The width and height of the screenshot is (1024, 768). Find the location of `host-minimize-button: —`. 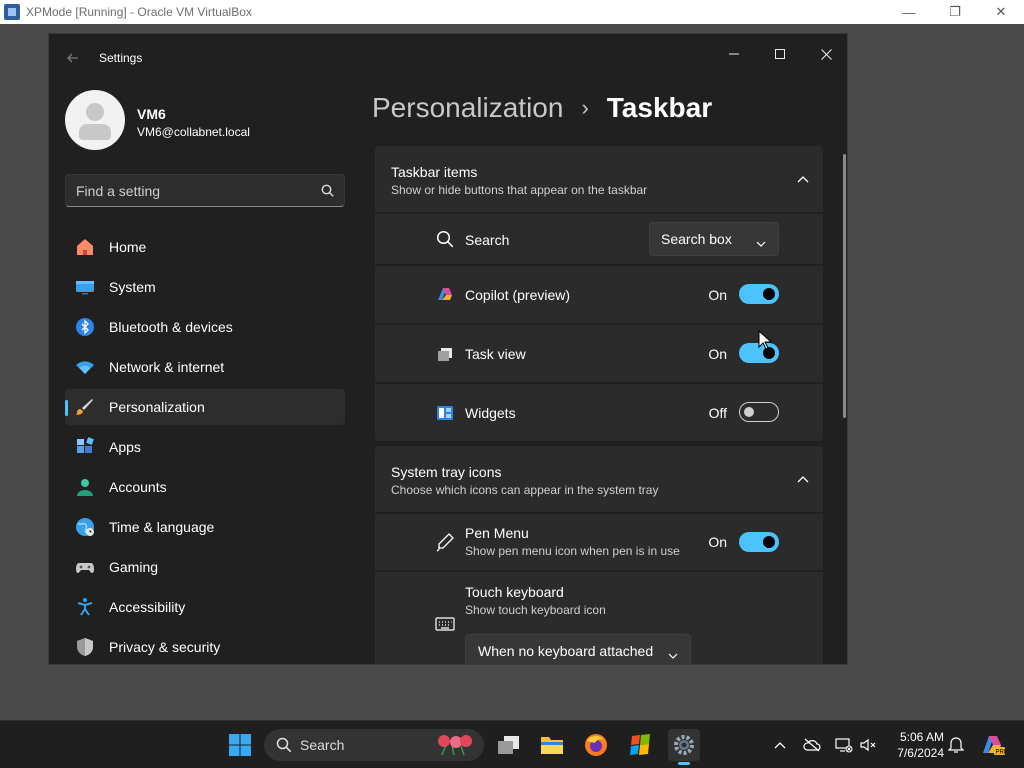

host-minimize-button: — is located at coordinates (909, 12).